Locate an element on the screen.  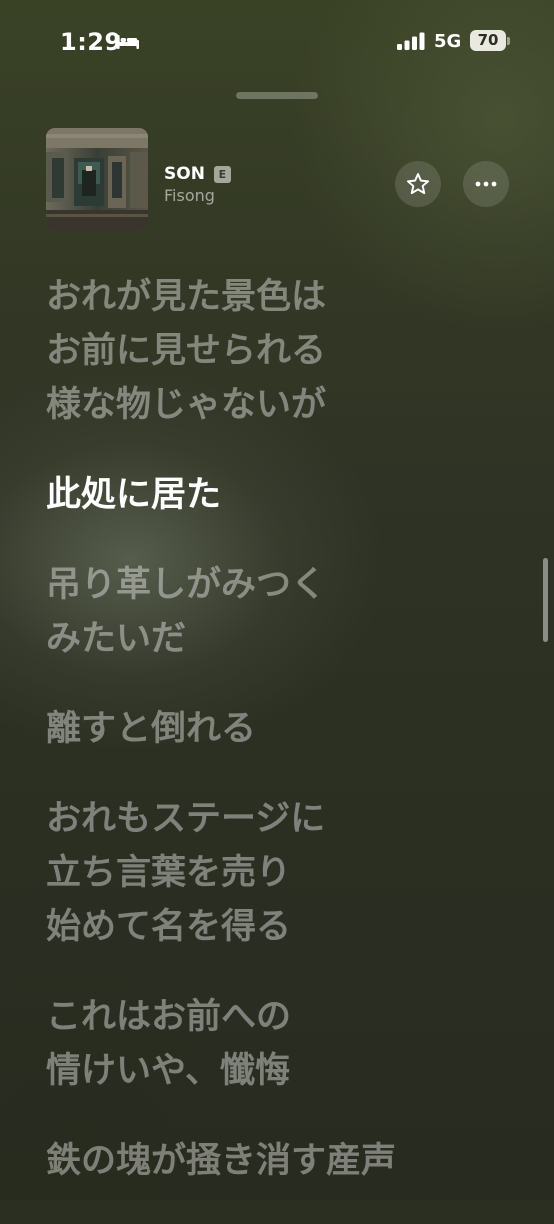
ellipsis-icon is located at coordinates (486, 184).